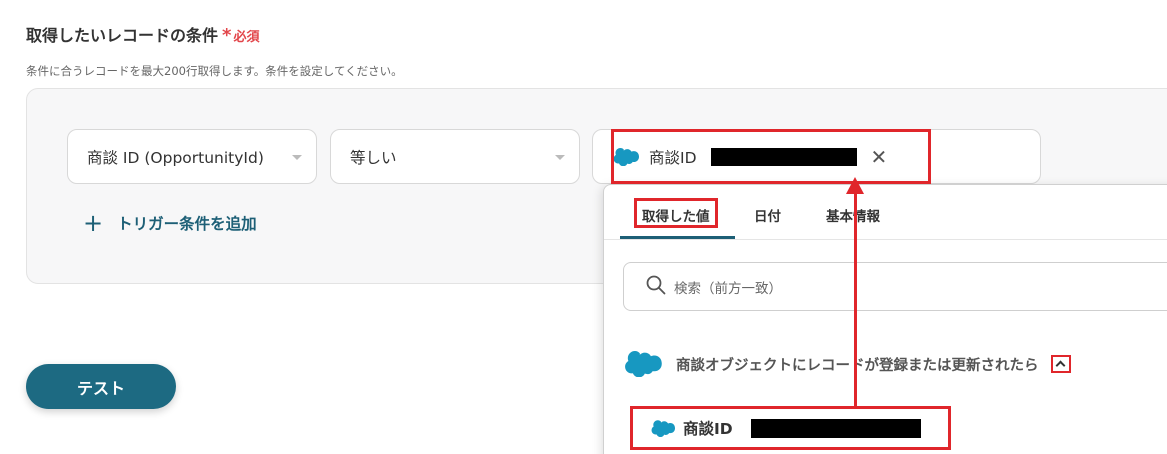  Describe the element at coordinates (853, 215) in the screenshot. I see `tab-basic-info: 基本情報` at that location.